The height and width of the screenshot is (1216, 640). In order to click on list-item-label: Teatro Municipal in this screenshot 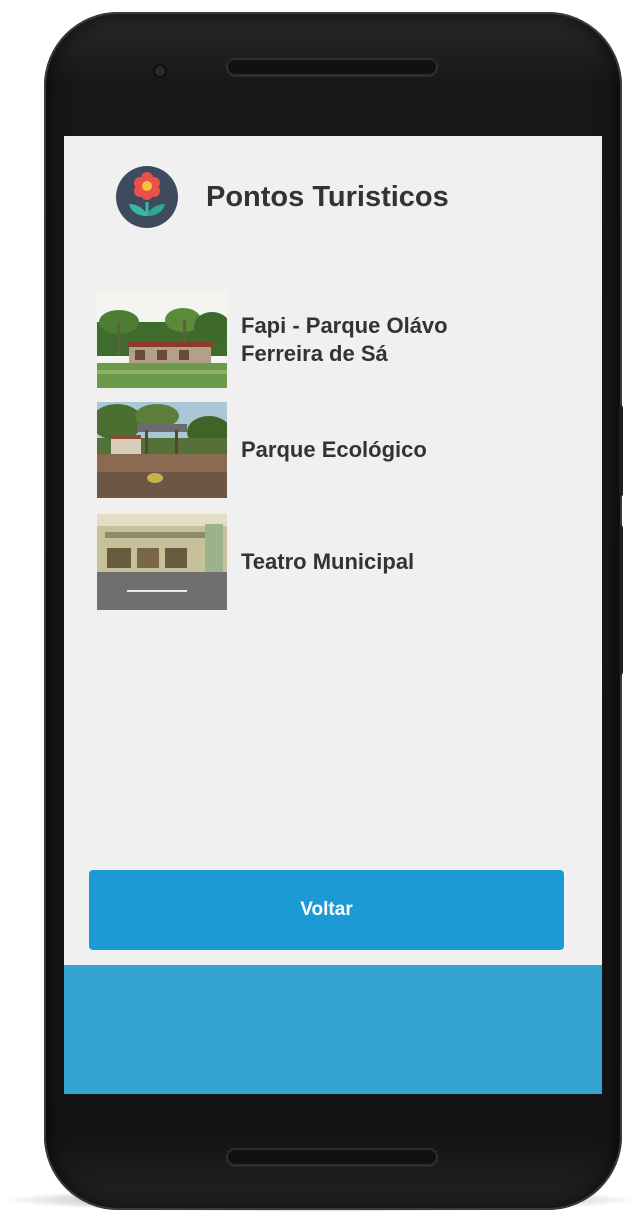, I will do `click(328, 561)`.